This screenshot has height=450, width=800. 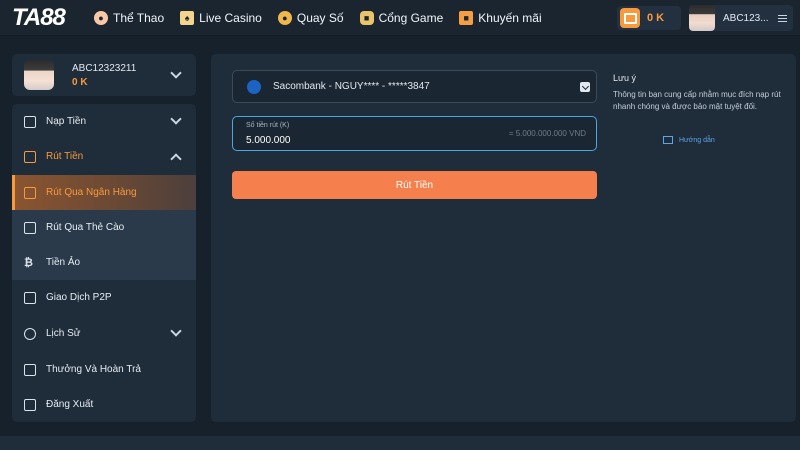 I want to click on hamburger-icon, so click(x=782, y=18).